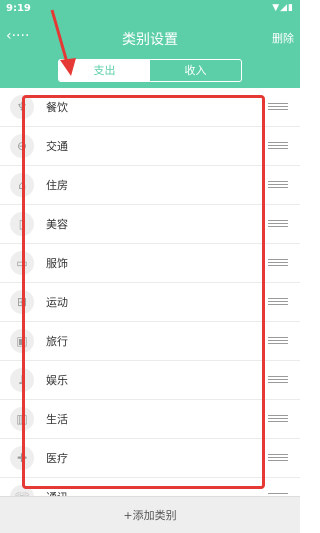 The image size is (320, 533). I want to click on category-label: 服饰, so click(57, 263).